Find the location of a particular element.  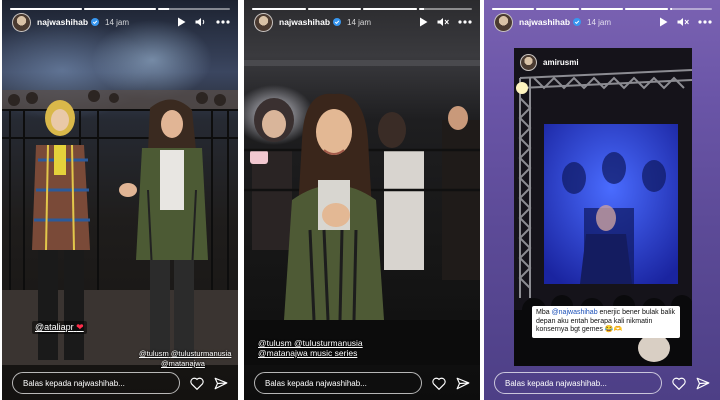

mention-caption: @tulusm @tulusturmanusia @matanajwa is located at coordinates (185, 359).